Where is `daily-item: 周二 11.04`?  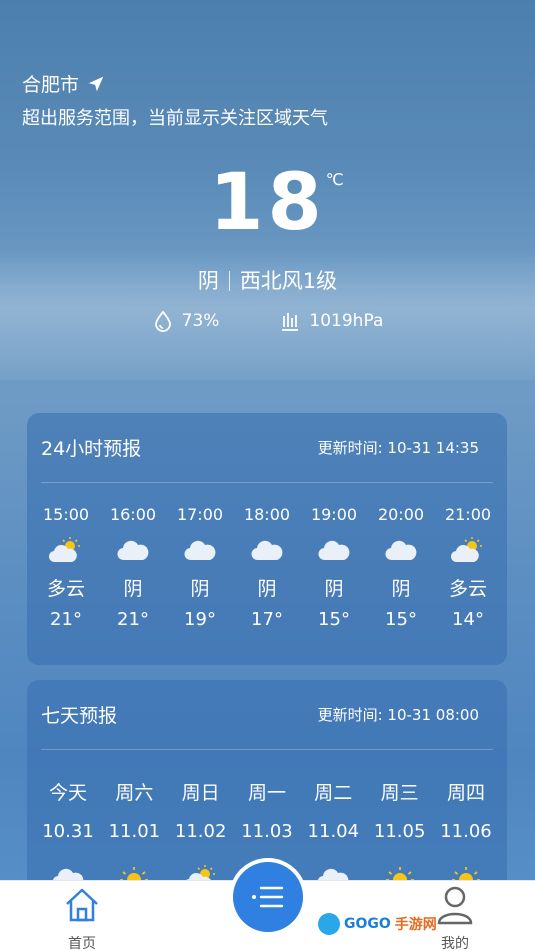
daily-item: 周二 11.04 is located at coordinates (333, 836).